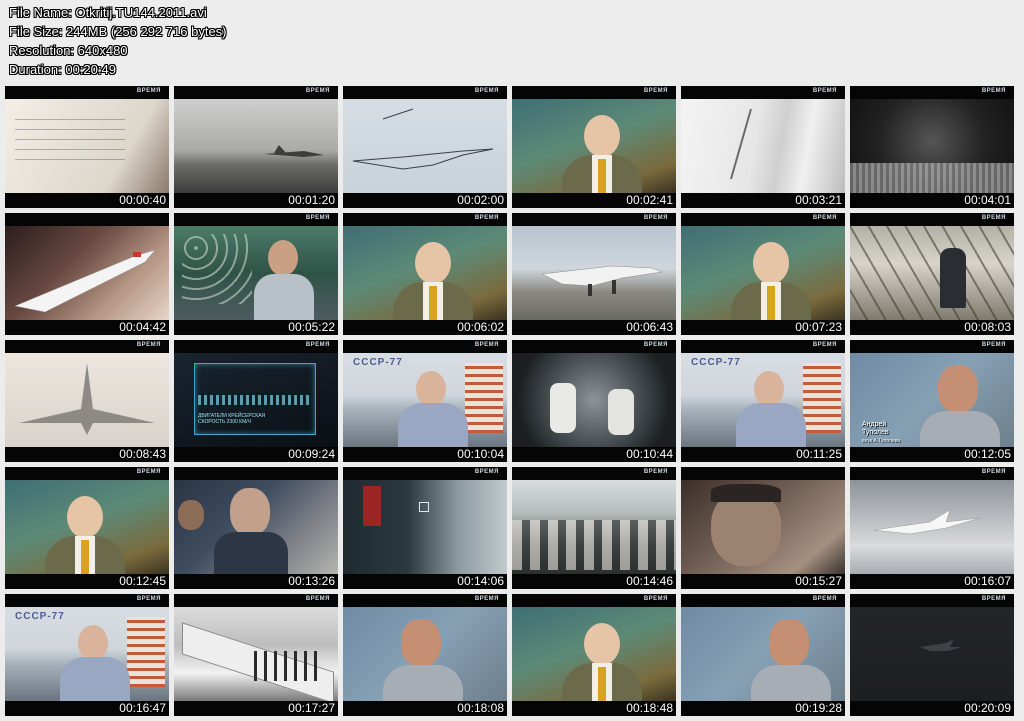 This screenshot has width=1024, height=721. Describe the element at coordinates (87, 655) in the screenshot. I see `thumbnail-25: СССР-77 ВРЕМЯ 00:16:47` at that location.